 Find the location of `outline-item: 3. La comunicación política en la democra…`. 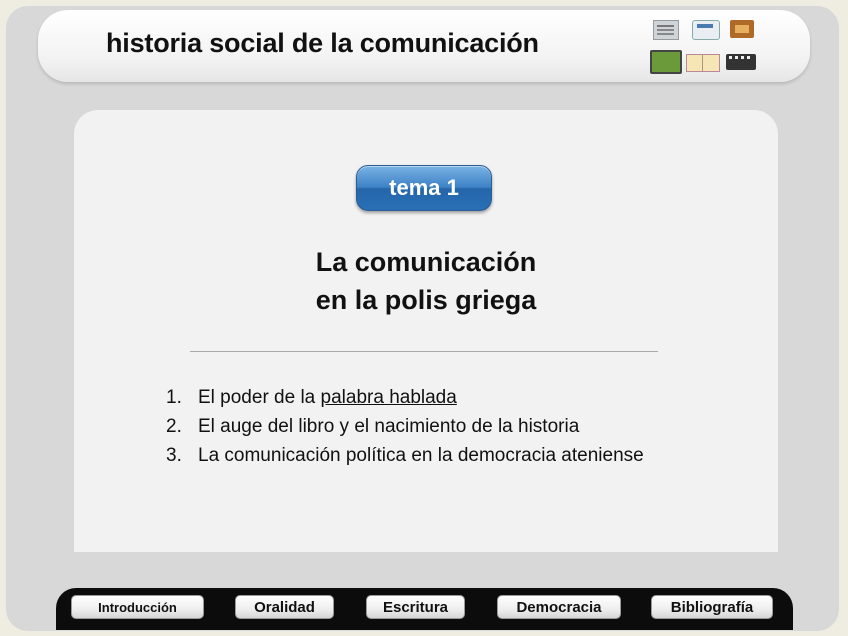

outline-item: 3. La comunicación política en la democra… is located at coordinates (405, 455).